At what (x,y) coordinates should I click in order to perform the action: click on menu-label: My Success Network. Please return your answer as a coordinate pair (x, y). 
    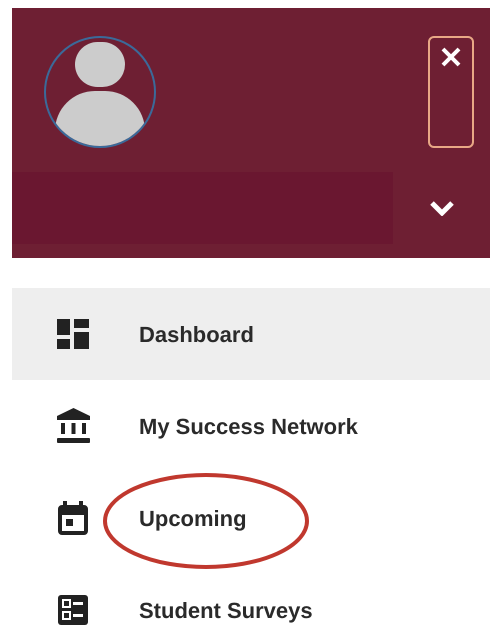
    Looking at the image, I should click on (248, 426).